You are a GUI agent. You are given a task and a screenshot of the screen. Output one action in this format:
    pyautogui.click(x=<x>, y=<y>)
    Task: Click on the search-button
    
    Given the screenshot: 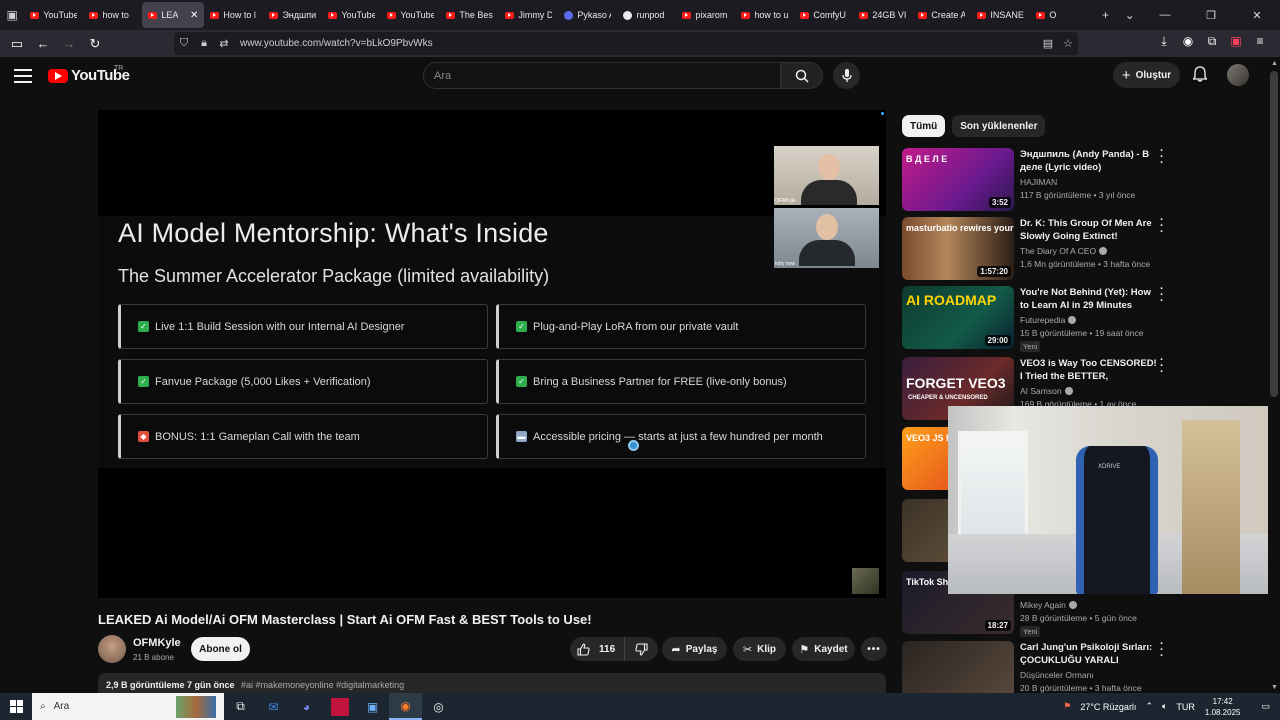 What is the action you would take?
    pyautogui.click(x=802, y=75)
    